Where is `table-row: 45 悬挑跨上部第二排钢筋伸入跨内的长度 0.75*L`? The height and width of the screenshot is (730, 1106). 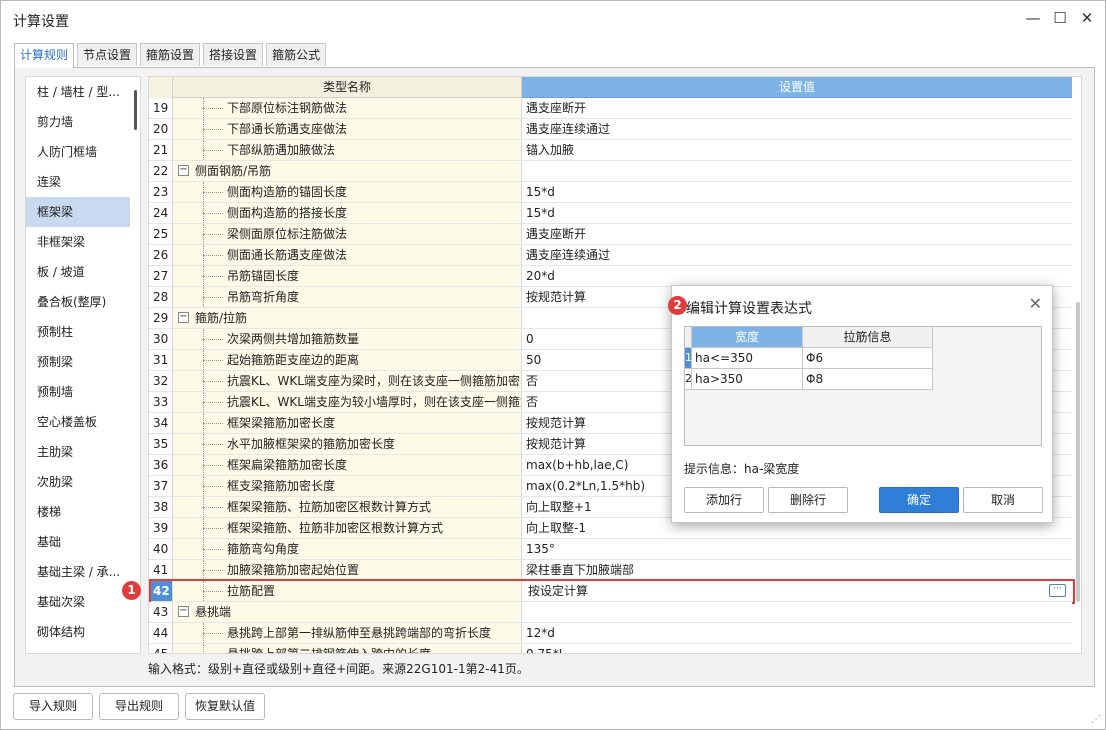 table-row: 45 悬挑跨上部第二排钢筋伸入跨内的长度 0.75*L is located at coordinates (611, 648).